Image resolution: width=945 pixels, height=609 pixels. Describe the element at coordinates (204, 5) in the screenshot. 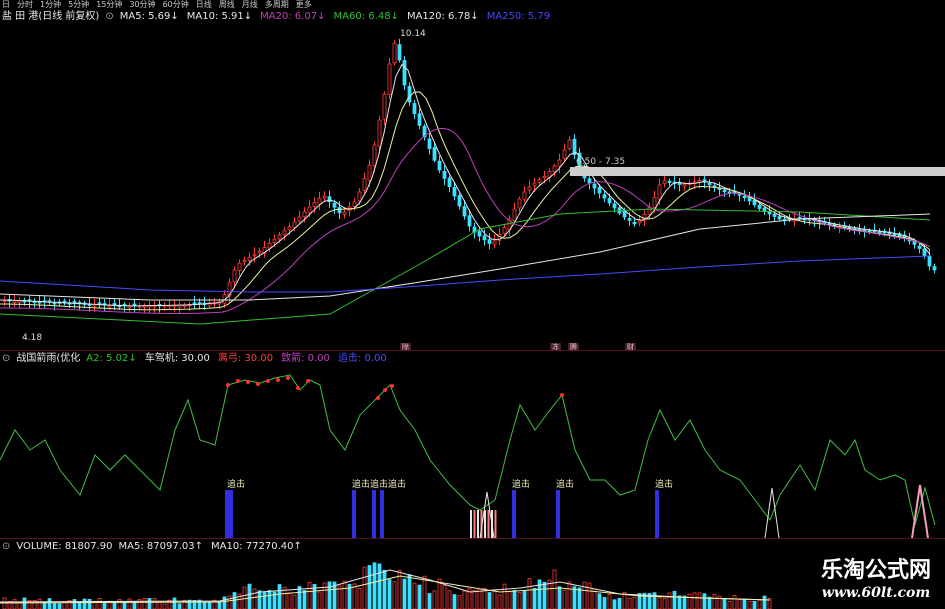

I see `period-tab: 日线` at that location.